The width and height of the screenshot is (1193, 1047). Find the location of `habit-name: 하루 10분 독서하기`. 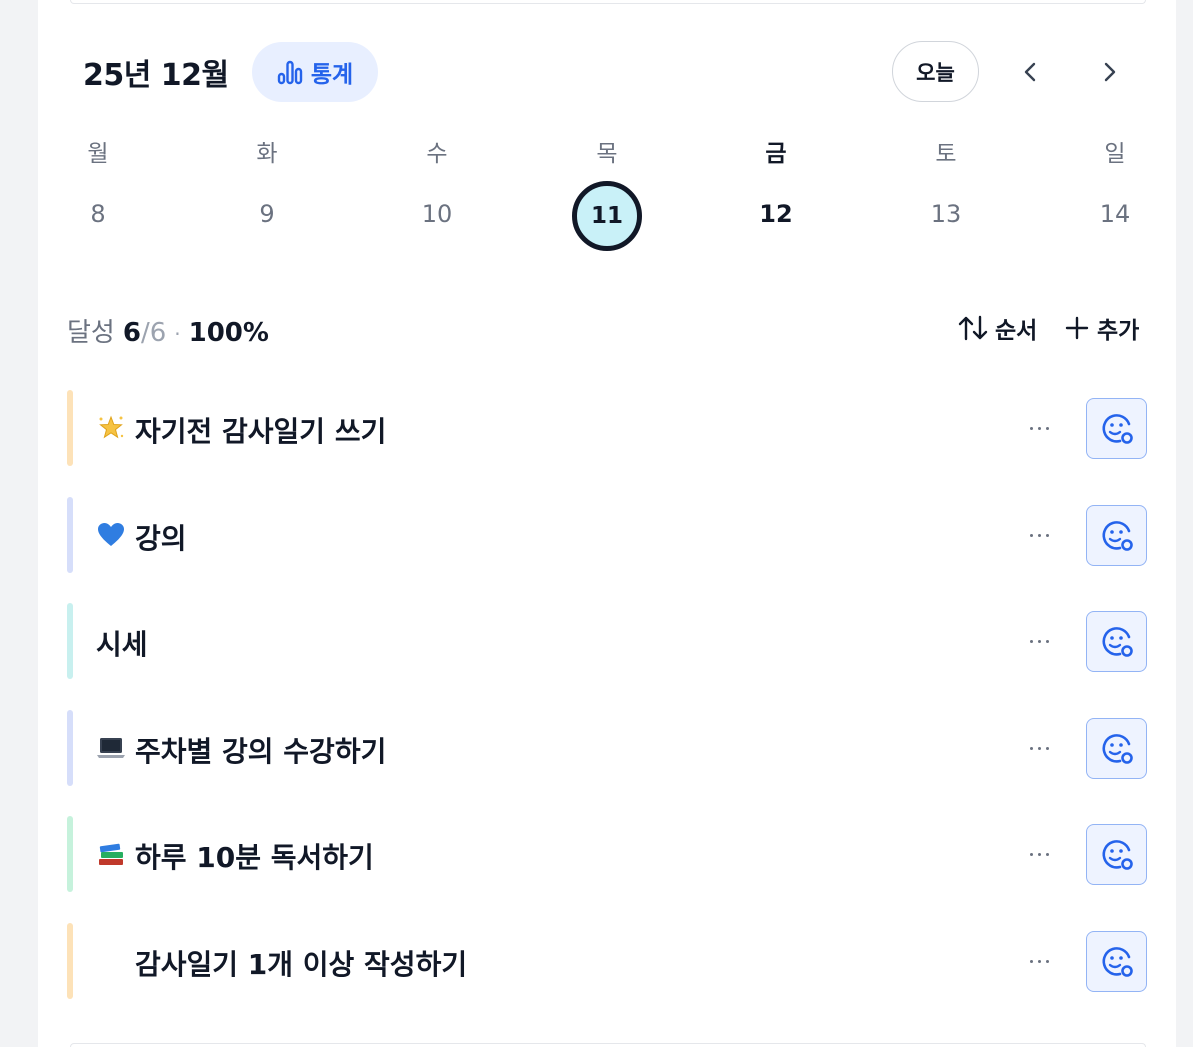

habit-name: 하루 10분 독서하기 is located at coordinates (254, 857).